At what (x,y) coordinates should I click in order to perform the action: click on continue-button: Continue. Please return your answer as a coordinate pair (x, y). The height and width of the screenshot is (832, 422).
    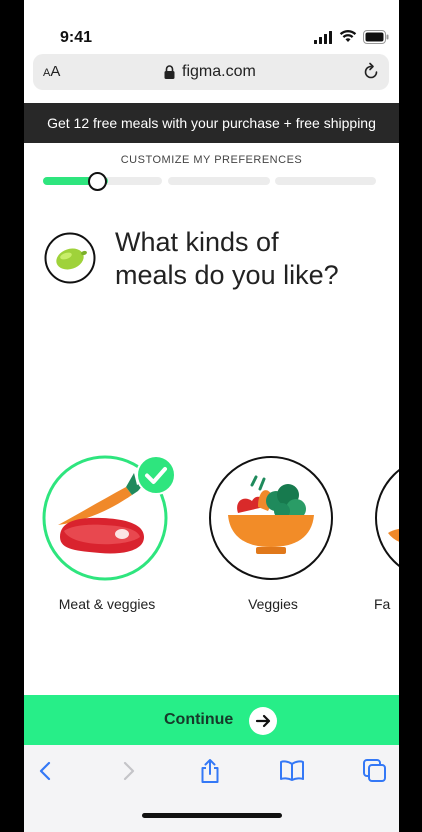
    Looking at the image, I should click on (211, 720).